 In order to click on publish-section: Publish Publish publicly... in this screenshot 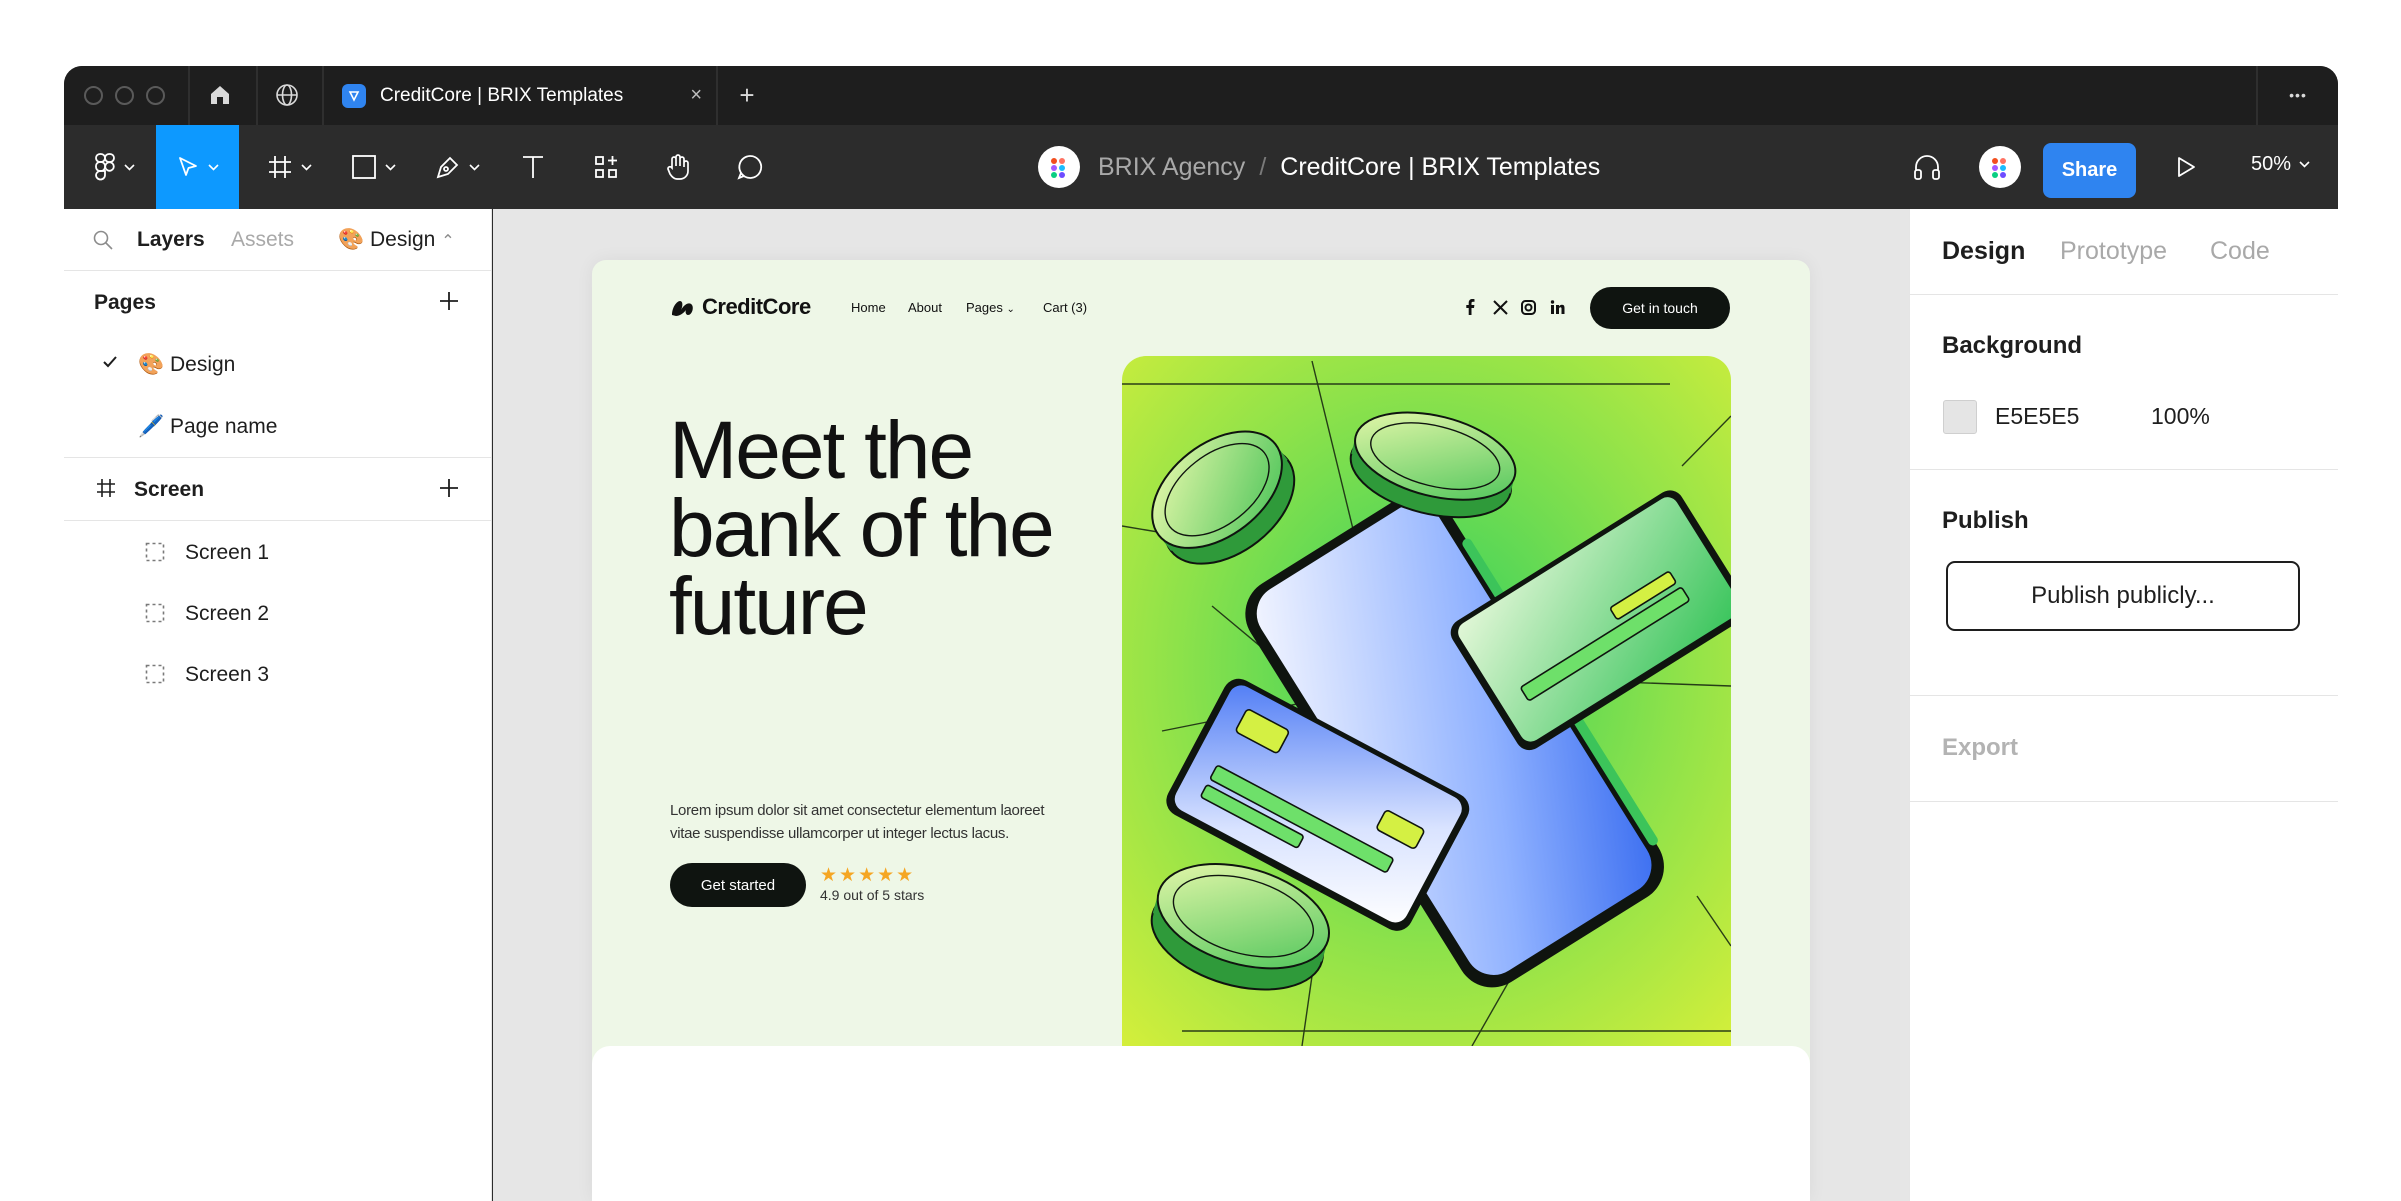, I will do `click(2124, 583)`.